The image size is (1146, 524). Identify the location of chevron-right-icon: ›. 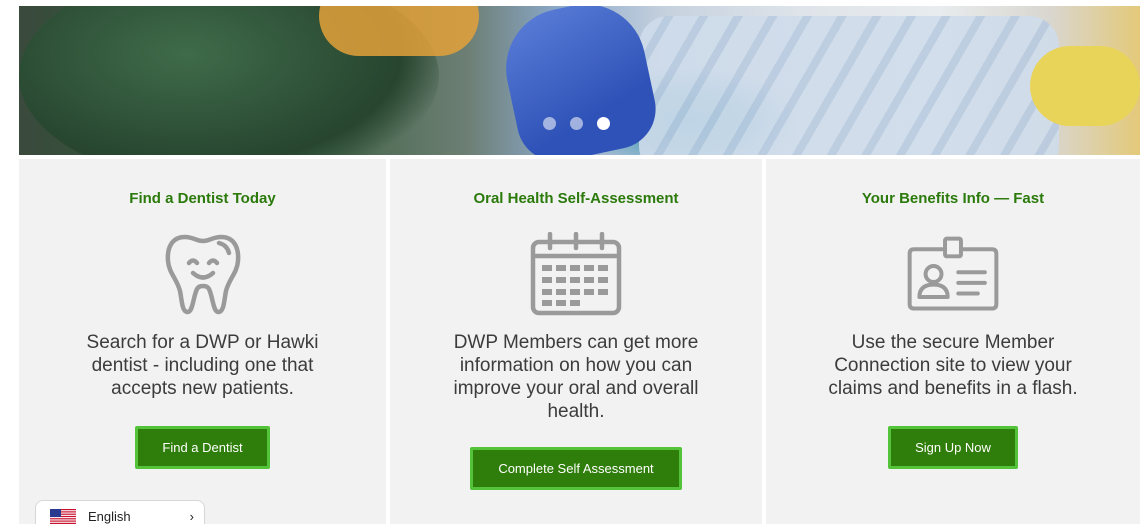
(191, 516).